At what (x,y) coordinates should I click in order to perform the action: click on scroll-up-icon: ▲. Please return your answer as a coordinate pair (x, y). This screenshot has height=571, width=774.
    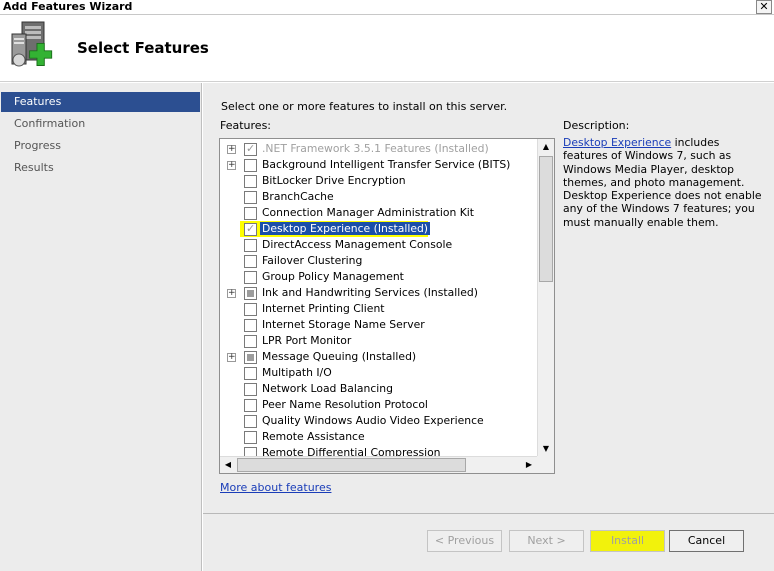
    Looking at the image, I should click on (546, 147).